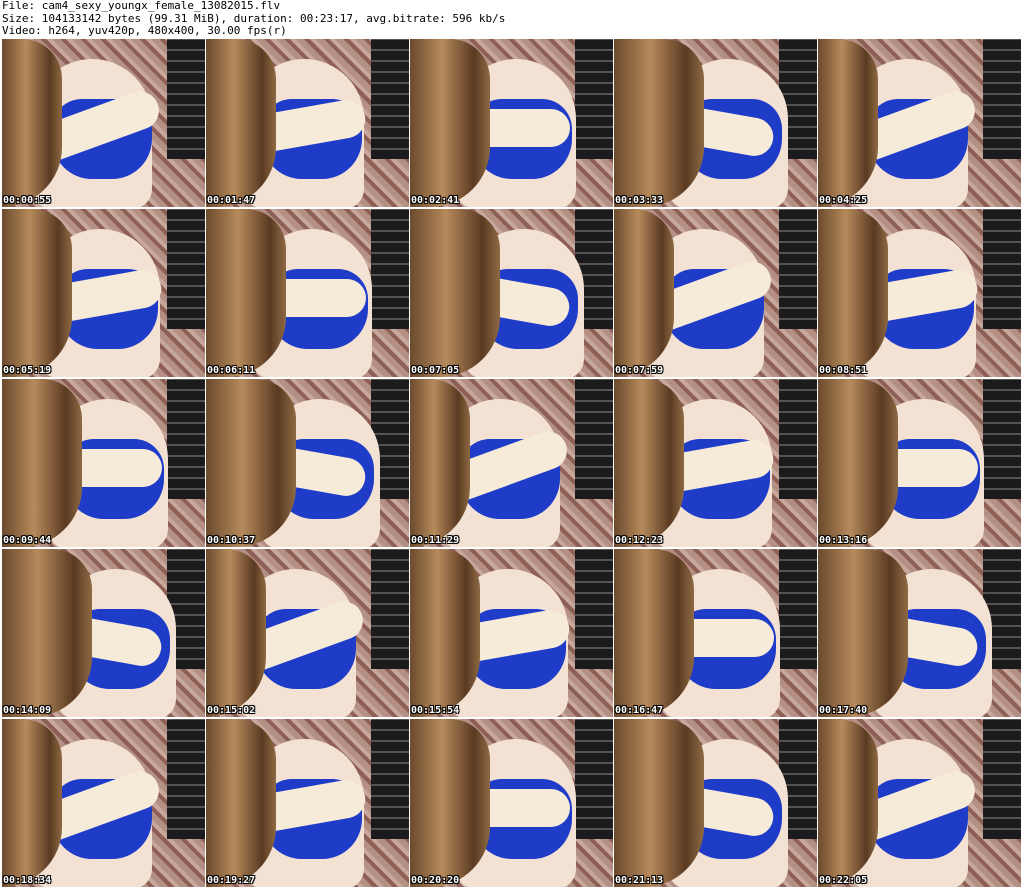 This screenshot has height=889, width=1024. I want to click on video-thumbnail: 00:21:13, so click(715, 803).